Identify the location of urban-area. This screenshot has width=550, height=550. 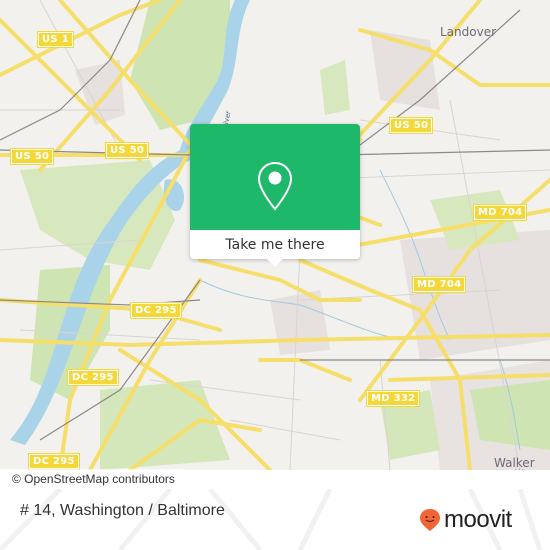
(475, 295).